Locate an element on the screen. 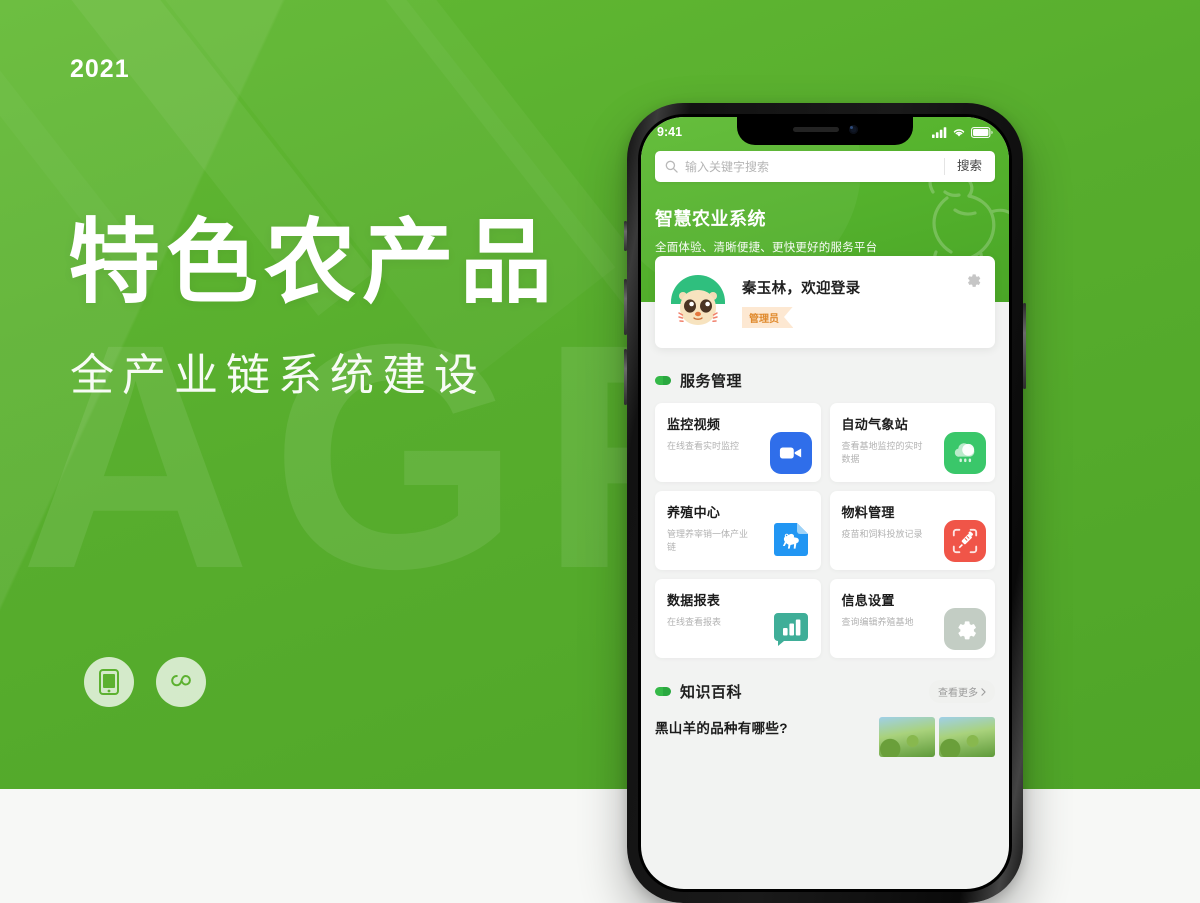 The height and width of the screenshot is (903, 1200). cellular-signal-icon is located at coordinates (939, 132).